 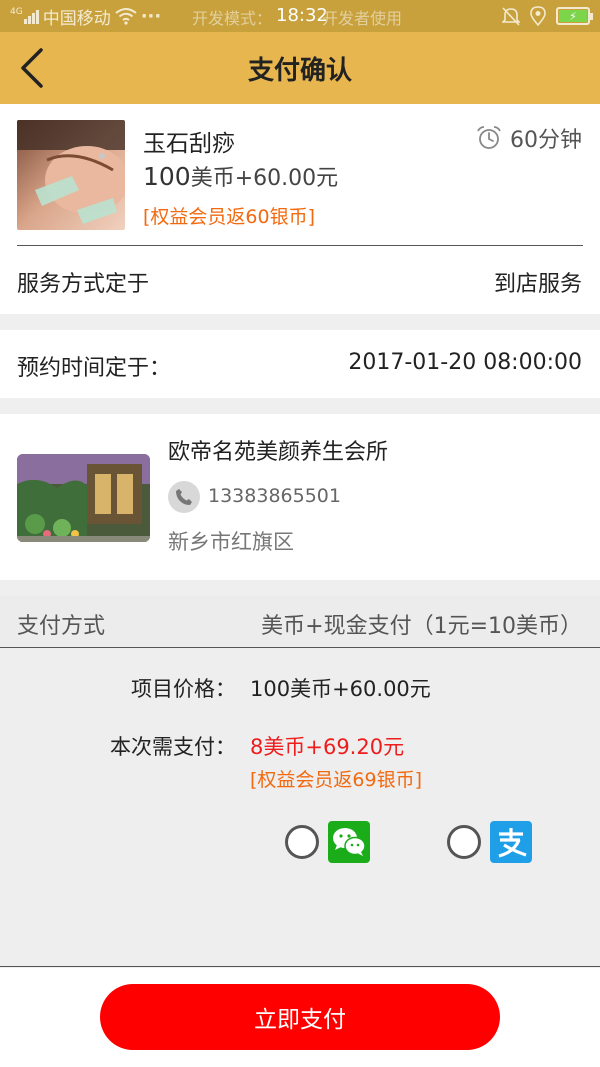 What do you see at coordinates (71, 175) in the screenshot?
I see `service-photo` at bounding box center [71, 175].